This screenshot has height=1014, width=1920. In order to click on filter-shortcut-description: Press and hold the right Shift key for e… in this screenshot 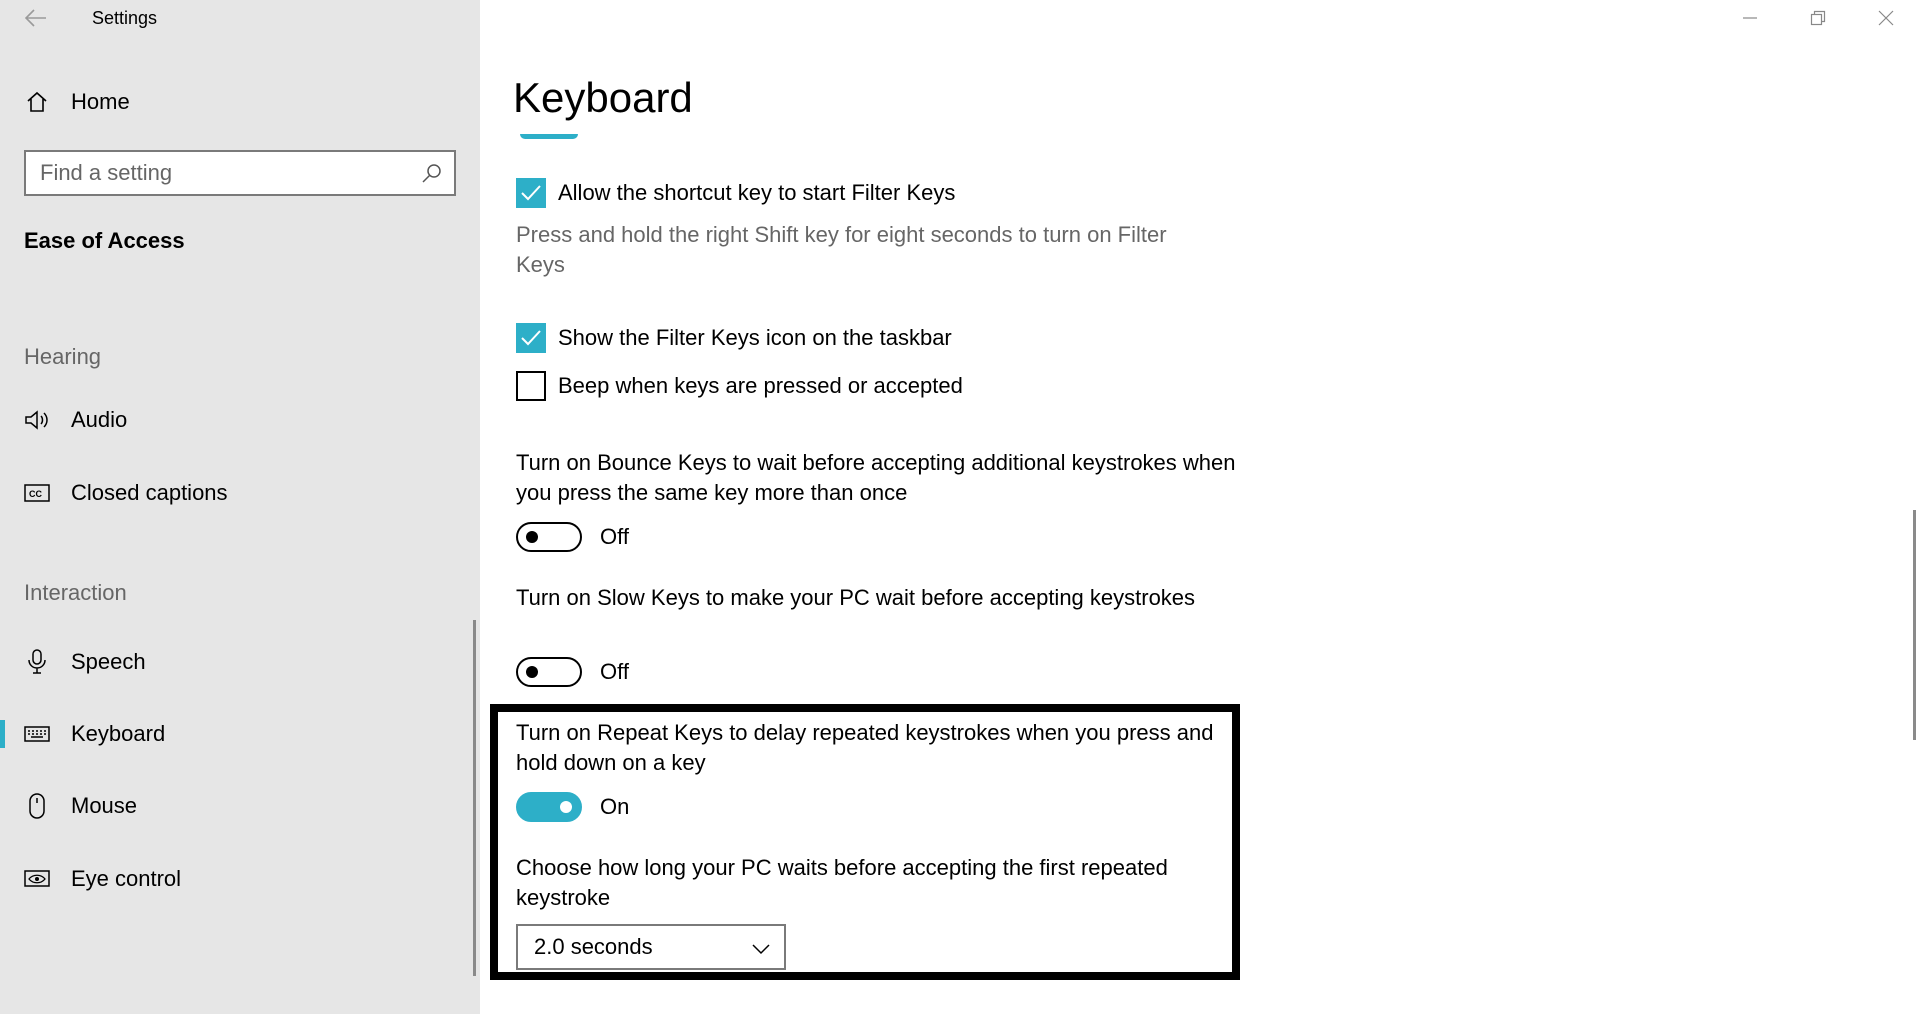, I will do `click(841, 249)`.